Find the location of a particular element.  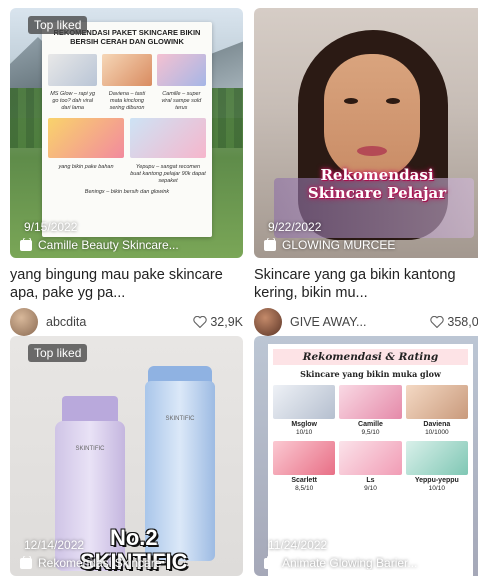

shop-tag: GLOWING MURCEE is located at coordinates (371, 245).